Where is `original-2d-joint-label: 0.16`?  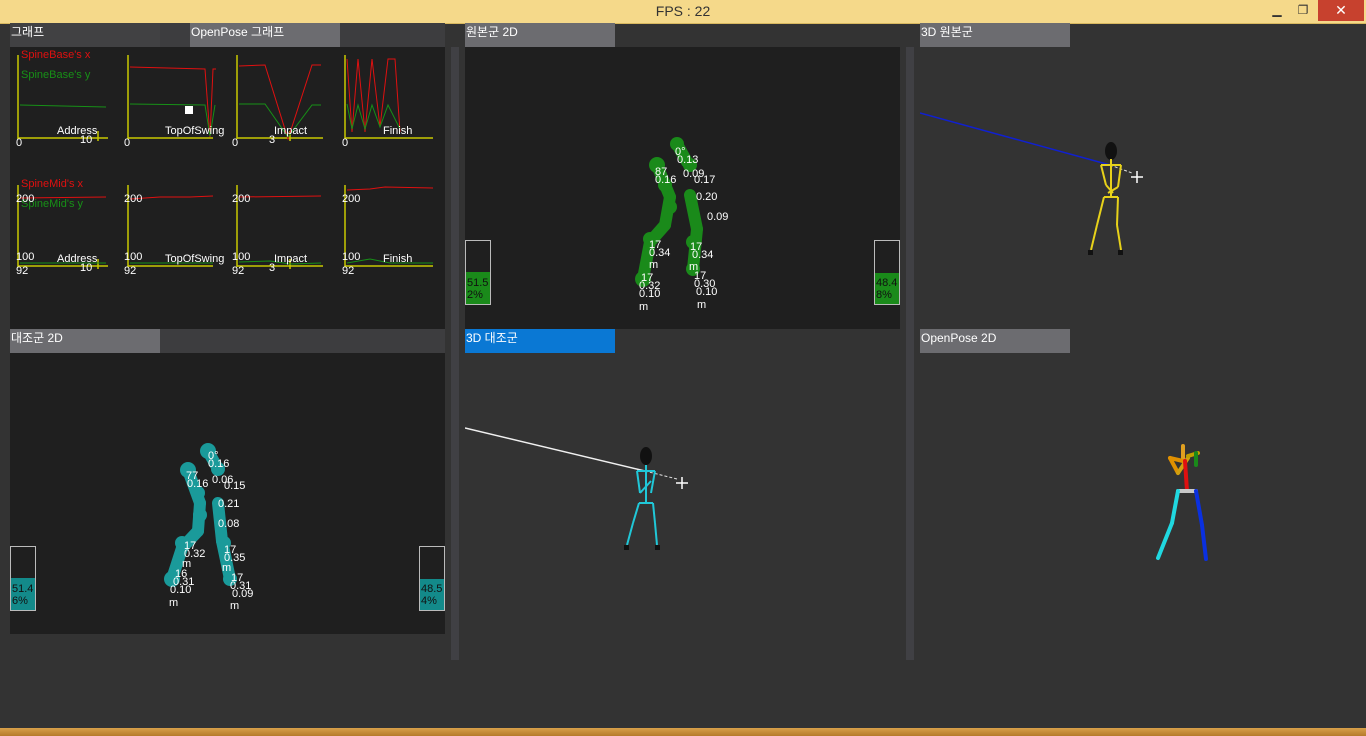
original-2d-joint-label: 0.16 is located at coordinates (666, 180).